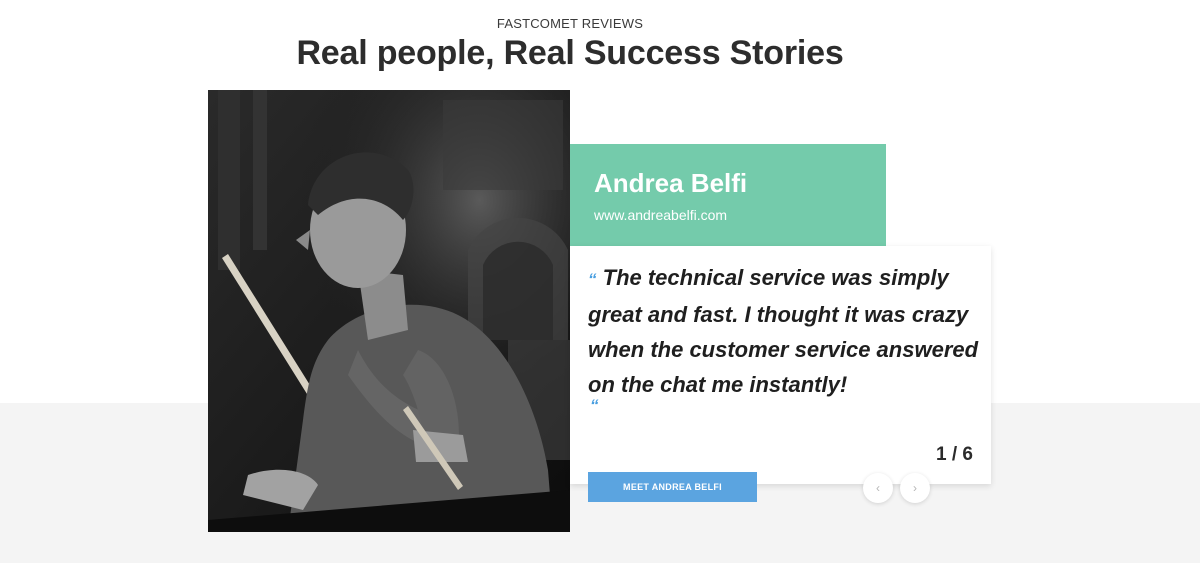 The width and height of the screenshot is (1200, 563). I want to click on prev-slide-button: ‹, so click(878, 488).